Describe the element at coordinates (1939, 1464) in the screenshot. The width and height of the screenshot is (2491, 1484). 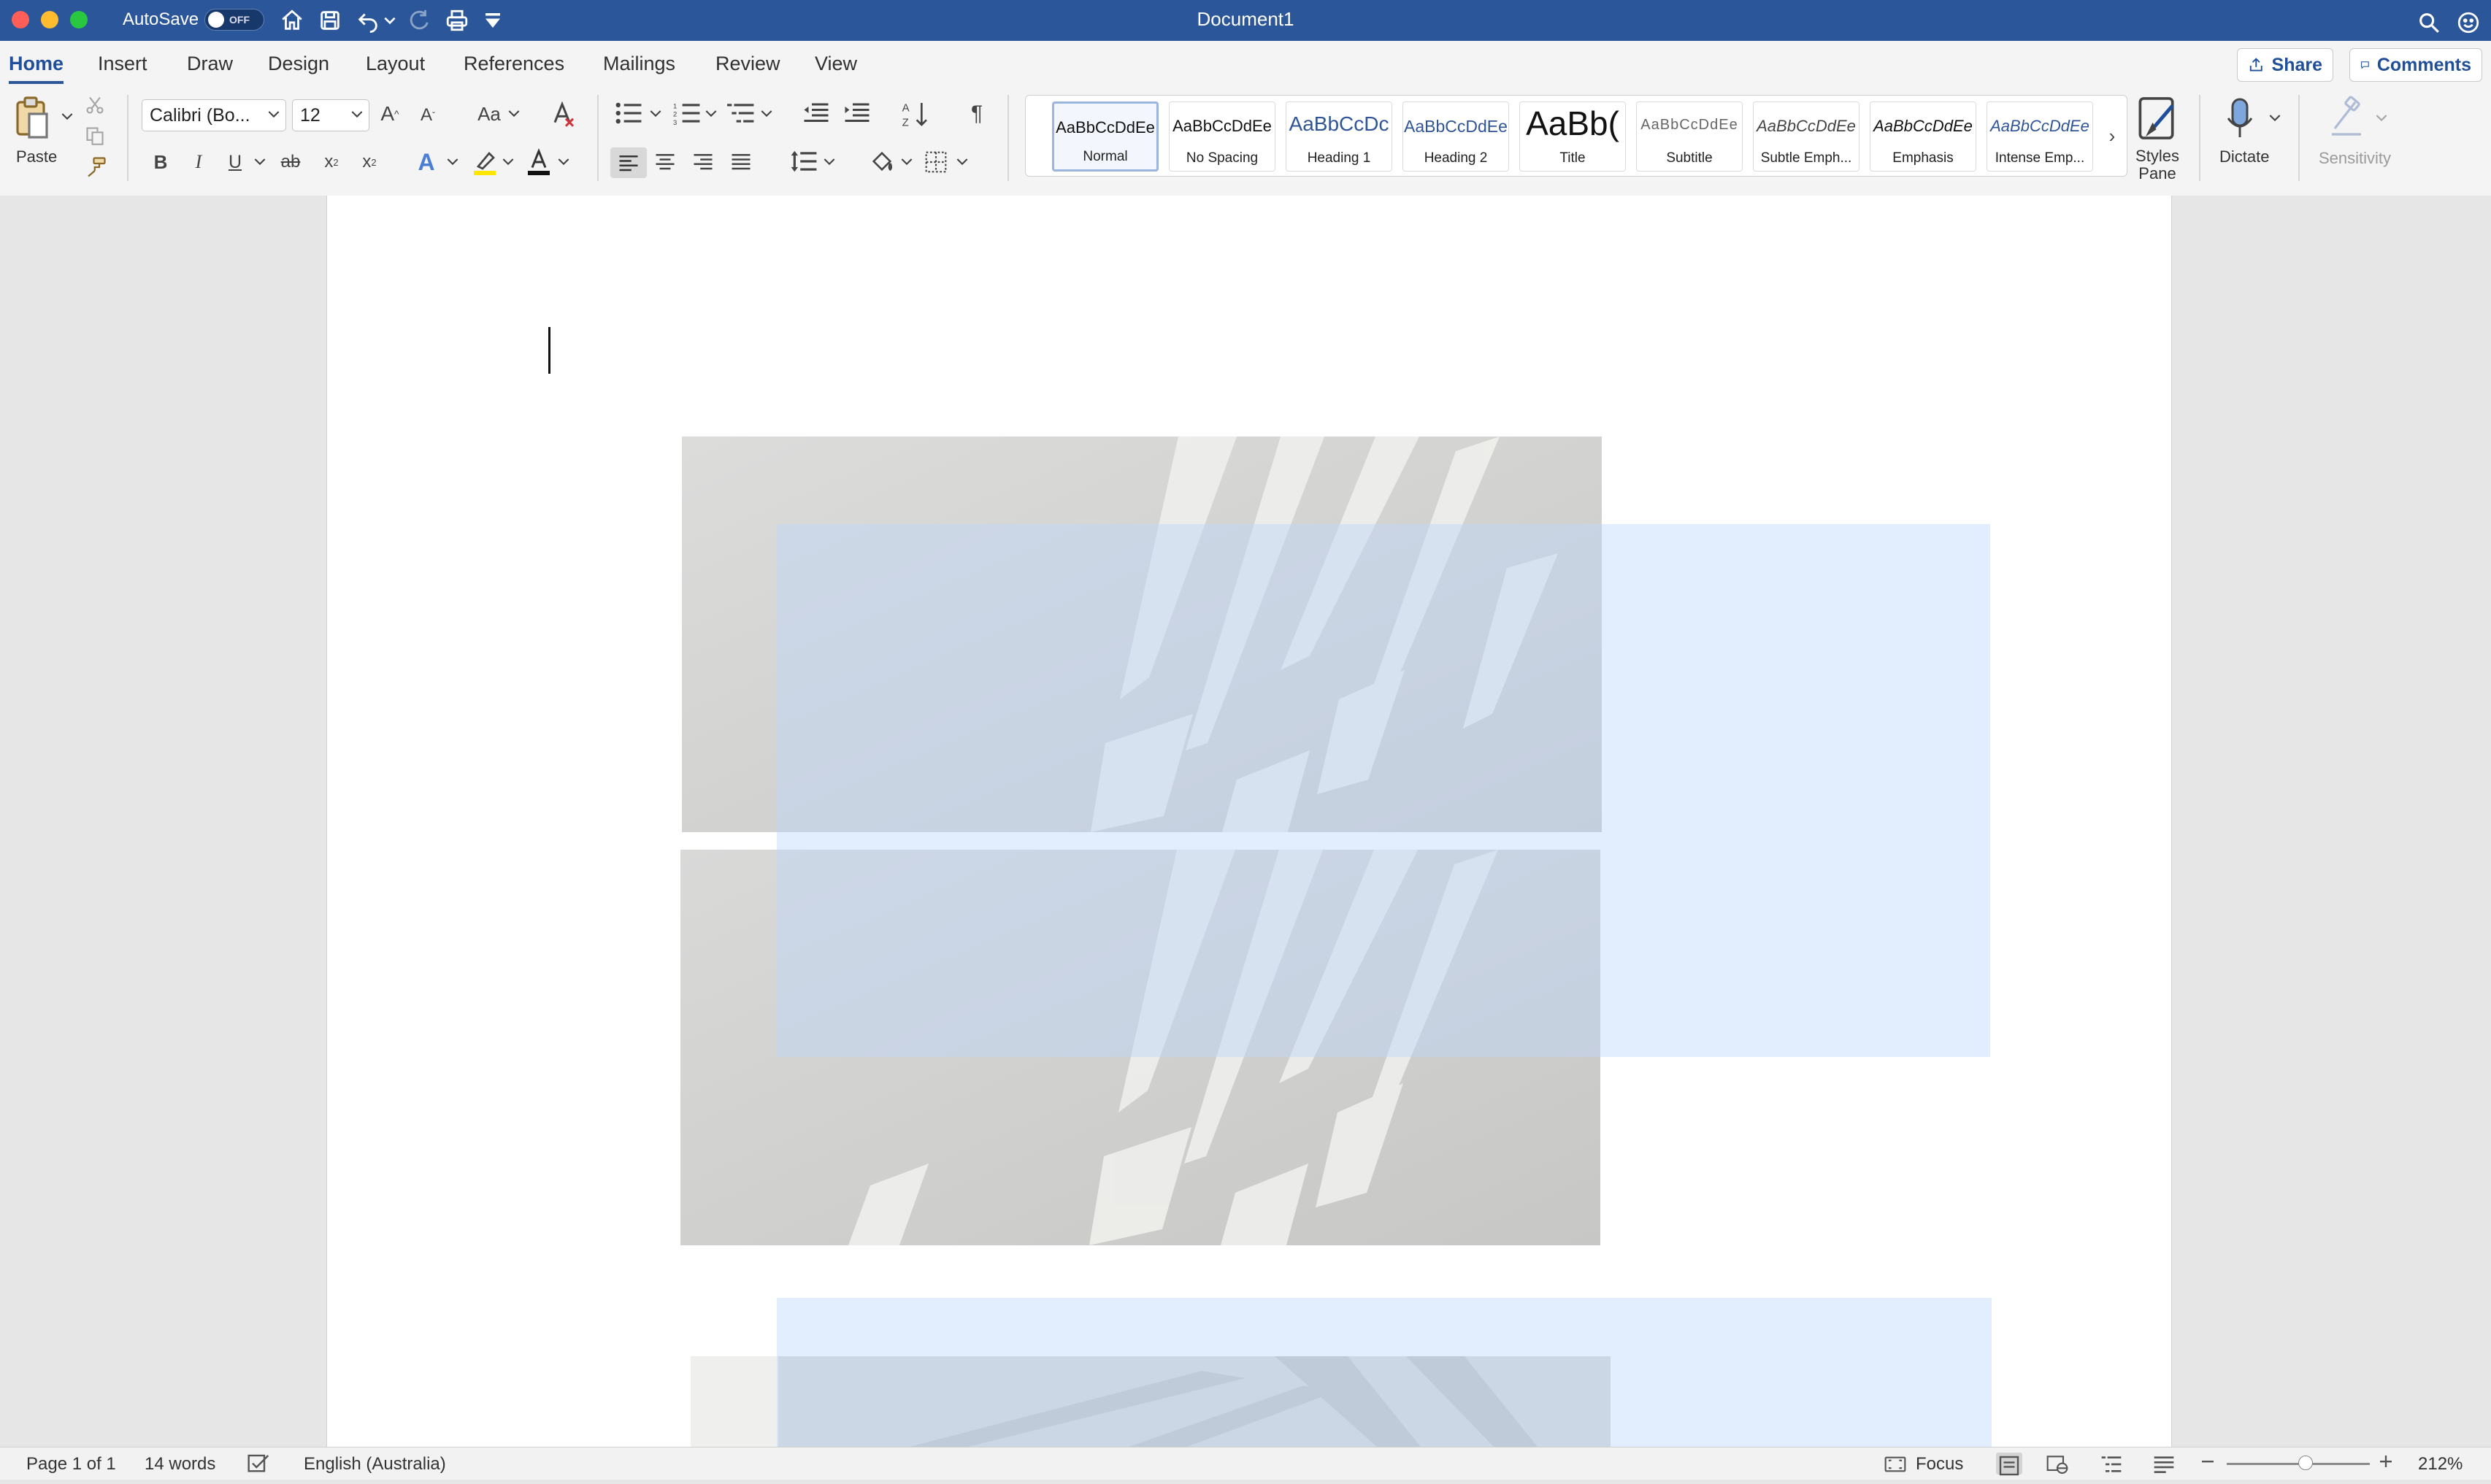
I see `focus-label: Focus` at that location.